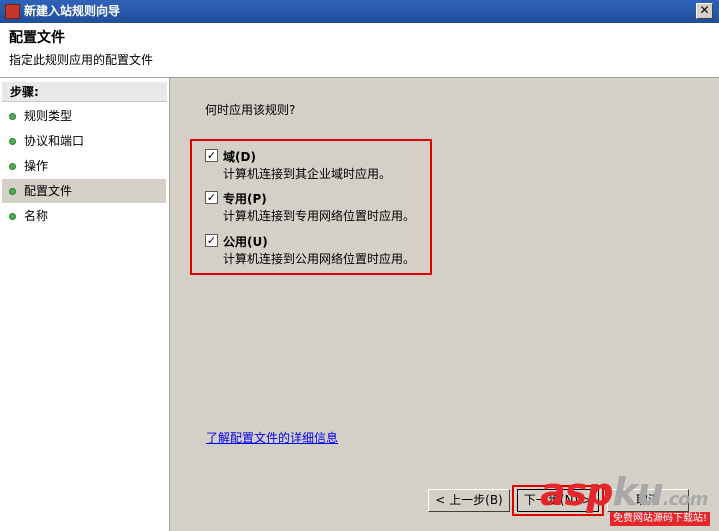 The width and height of the screenshot is (719, 531). I want to click on firewall-icon, so click(12, 11).